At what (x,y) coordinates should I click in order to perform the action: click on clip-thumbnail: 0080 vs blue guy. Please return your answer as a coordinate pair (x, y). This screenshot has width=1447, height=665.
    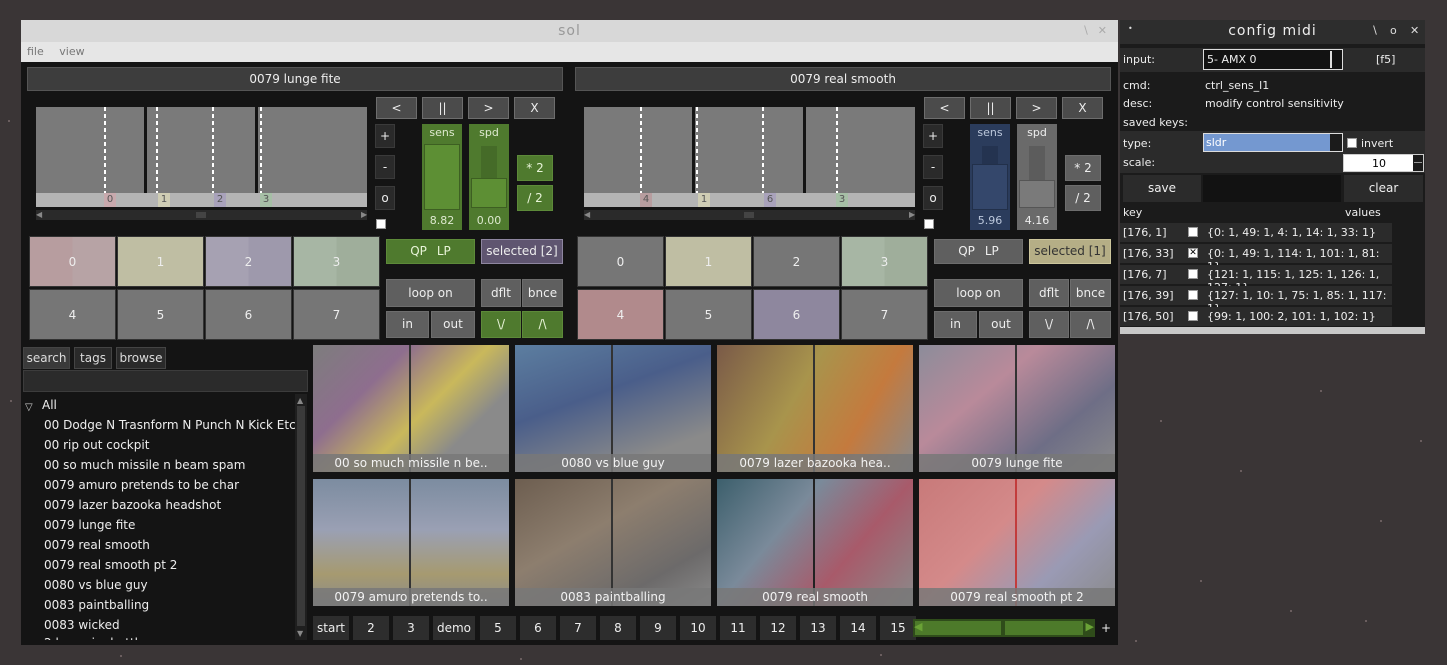
    Looking at the image, I should click on (613, 408).